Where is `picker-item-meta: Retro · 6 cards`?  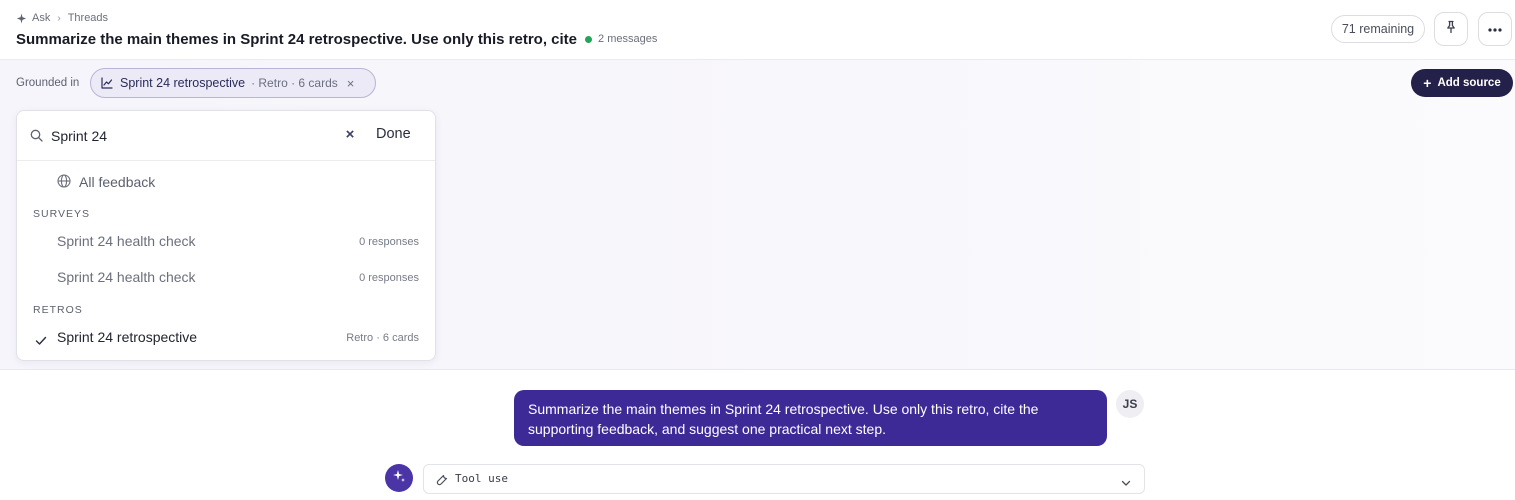
picker-item-meta: Retro · 6 cards is located at coordinates (382, 338).